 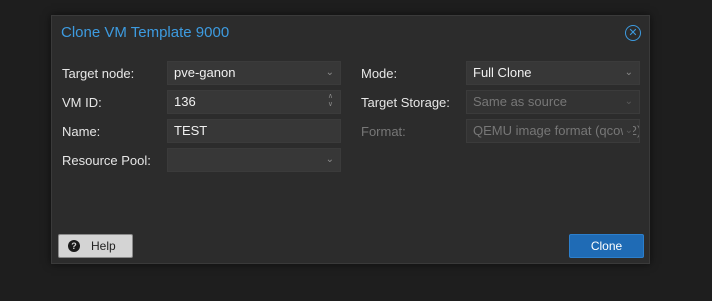 I want to click on target-storage-value: Same as source, so click(x=520, y=101).